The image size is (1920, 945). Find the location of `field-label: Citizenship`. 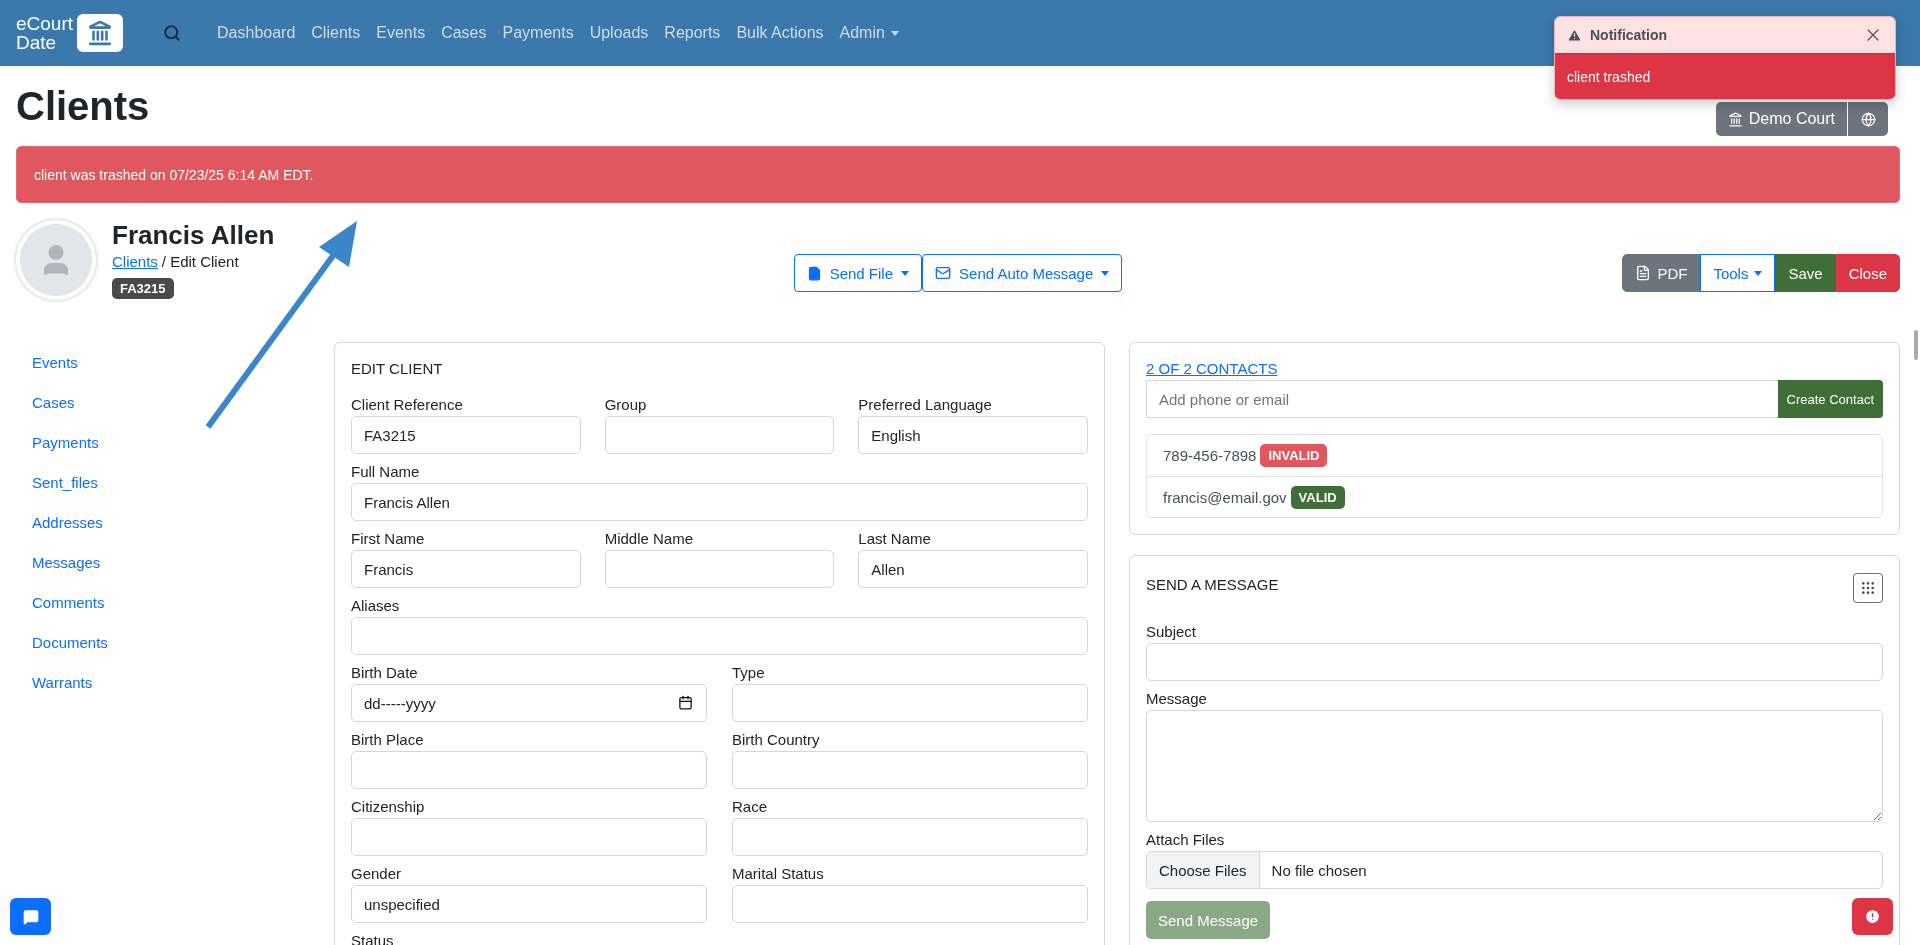

field-label: Citizenship is located at coordinates (388, 806).